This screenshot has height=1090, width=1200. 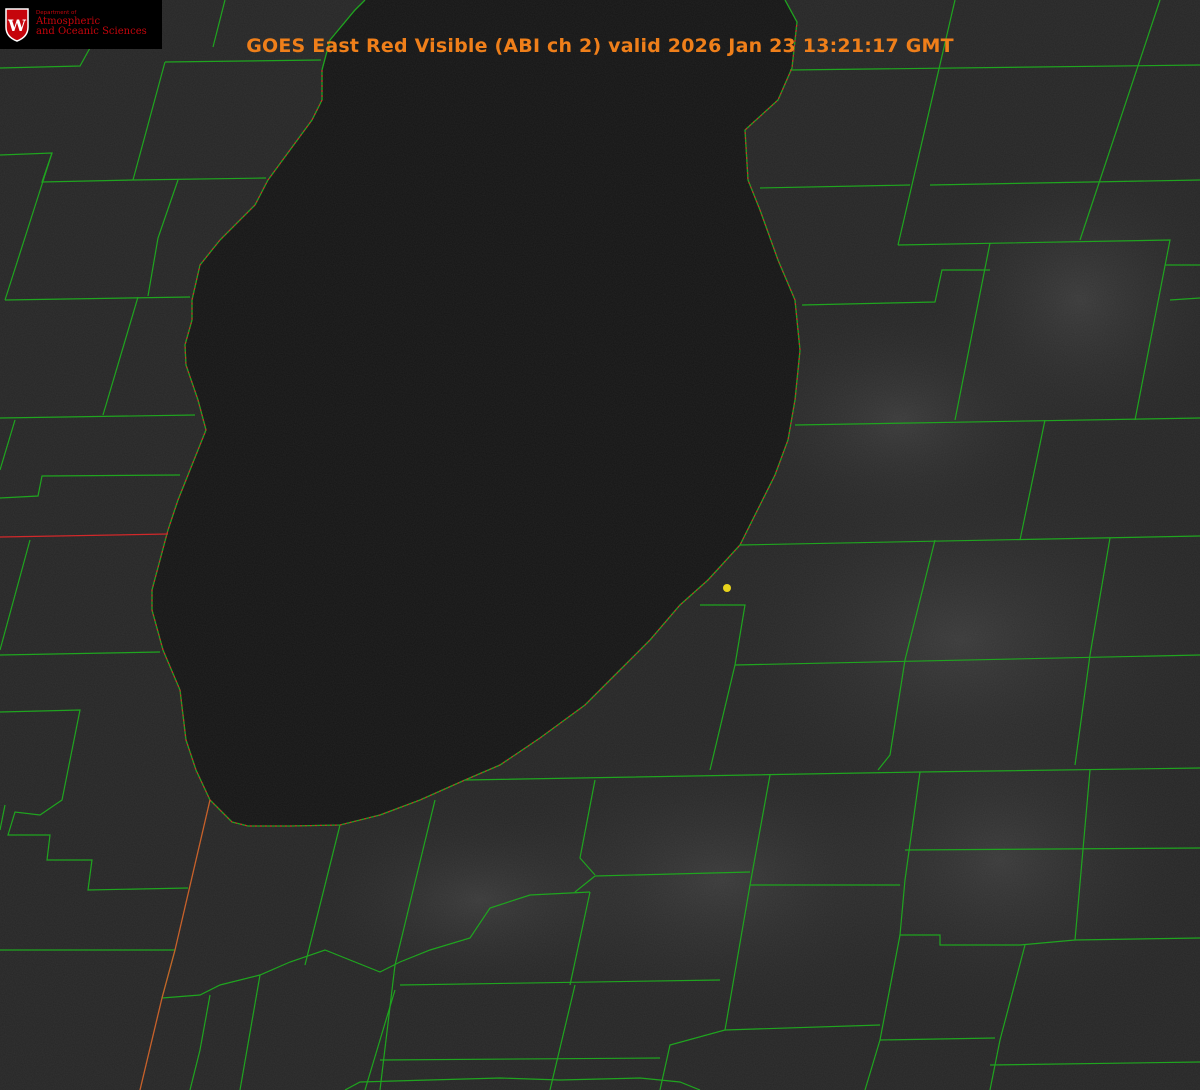 What do you see at coordinates (17, 25) in the screenshot?
I see `crest-letter: W` at bounding box center [17, 25].